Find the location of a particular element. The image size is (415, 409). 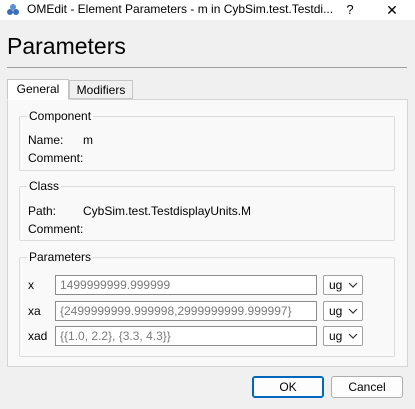

unit-value-x: ug is located at coordinates (336, 285).